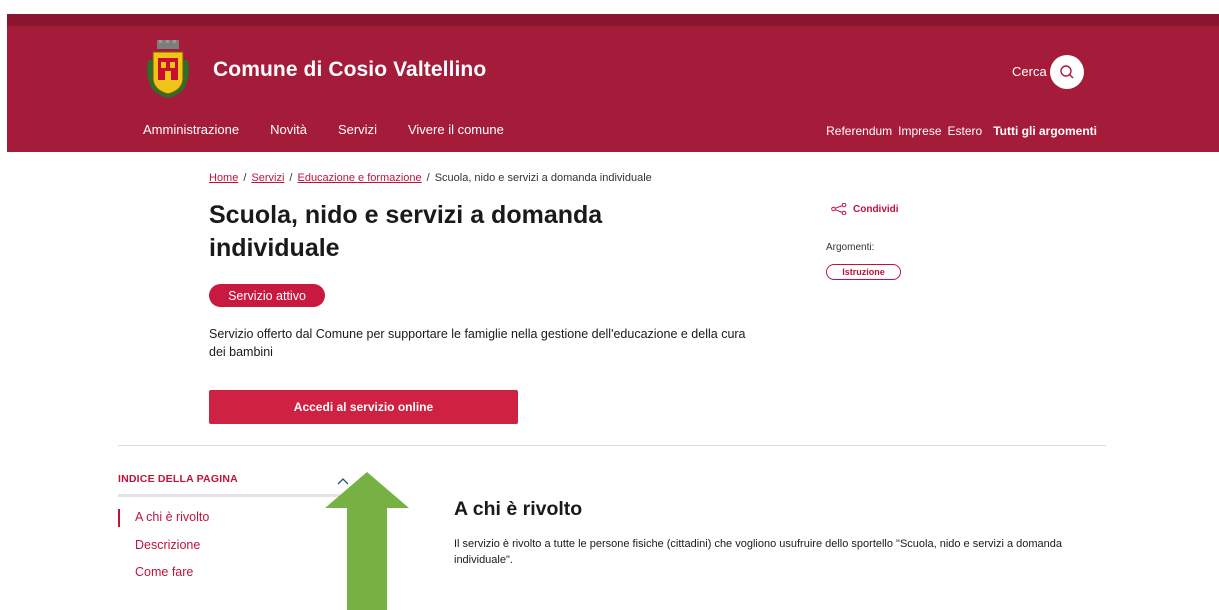  Describe the element at coordinates (1029, 71) in the screenshot. I see `search-label: Cerca` at that location.